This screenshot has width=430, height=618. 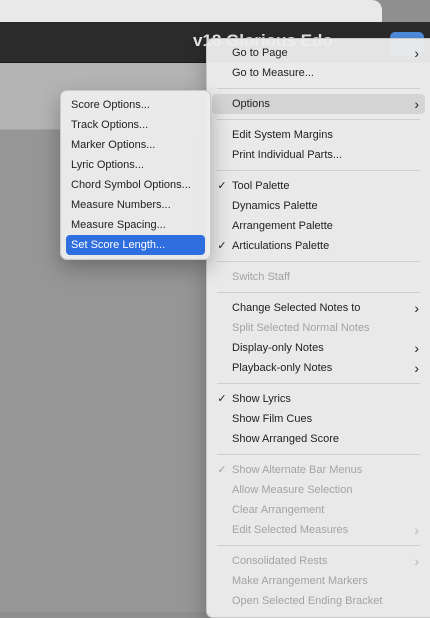 I want to click on menu-item-label: Consolidated Rests, so click(x=280, y=561).